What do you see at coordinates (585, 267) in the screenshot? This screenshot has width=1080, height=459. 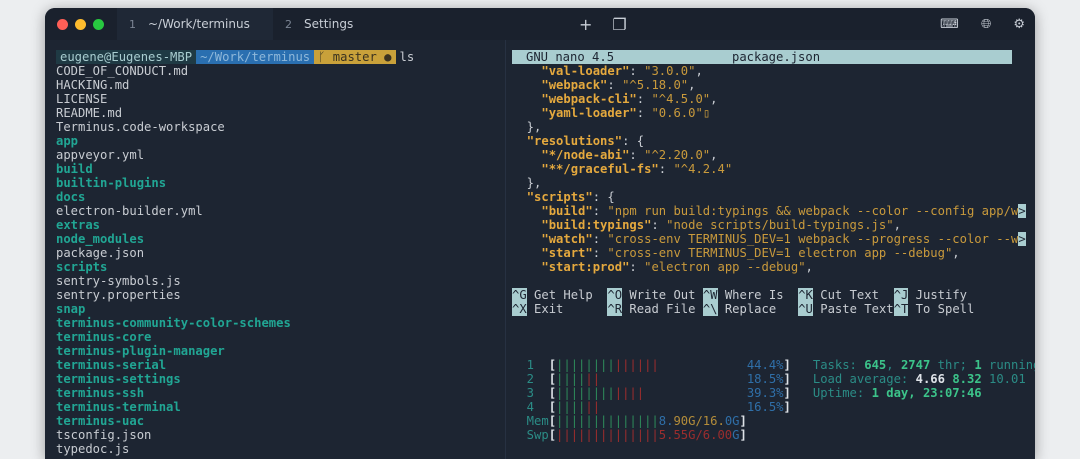 I see `text-segment: "start:prod"` at bounding box center [585, 267].